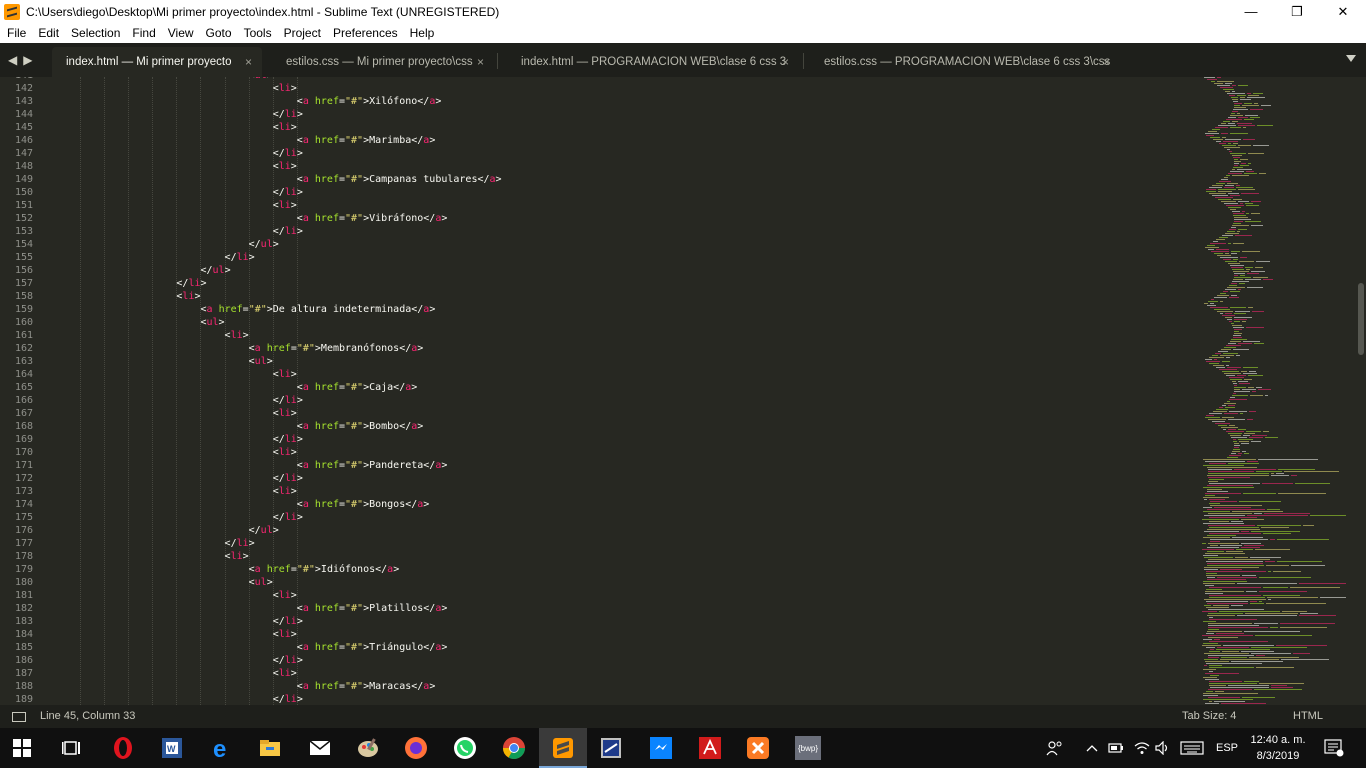 The image size is (1366, 768). What do you see at coordinates (1163, 748) in the screenshot?
I see `volume-icon` at bounding box center [1163, 748].